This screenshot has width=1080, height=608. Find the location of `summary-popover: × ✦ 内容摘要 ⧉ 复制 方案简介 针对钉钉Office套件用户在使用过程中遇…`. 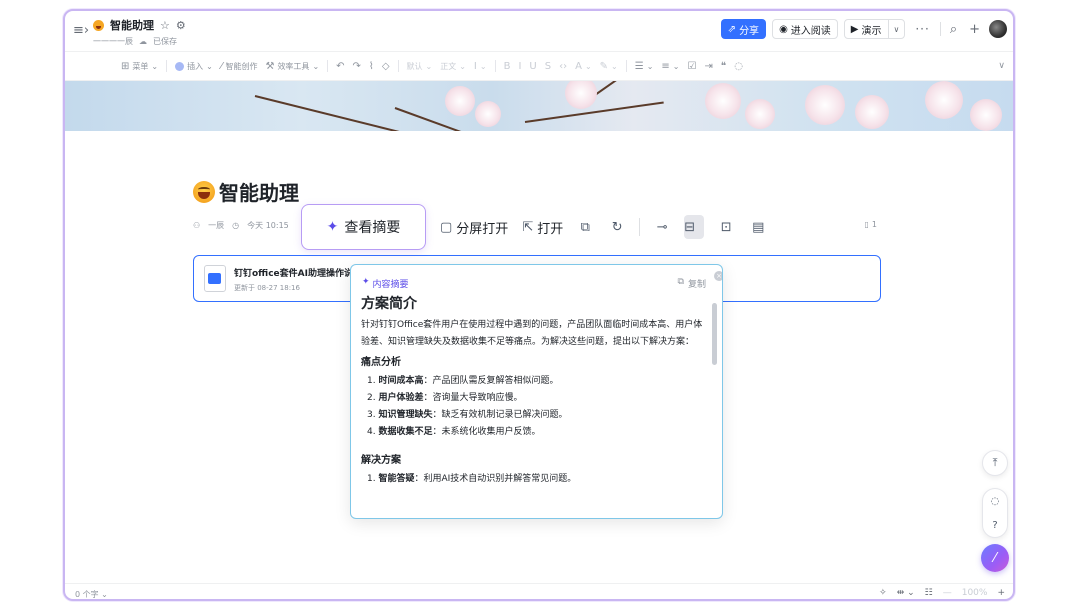

summary-popover: × ✦ 内容摘要 ⧉ 复制 方案简介 针对钉钉Office套件用户在使用过程中遇… is located at coordinates (536, 391).